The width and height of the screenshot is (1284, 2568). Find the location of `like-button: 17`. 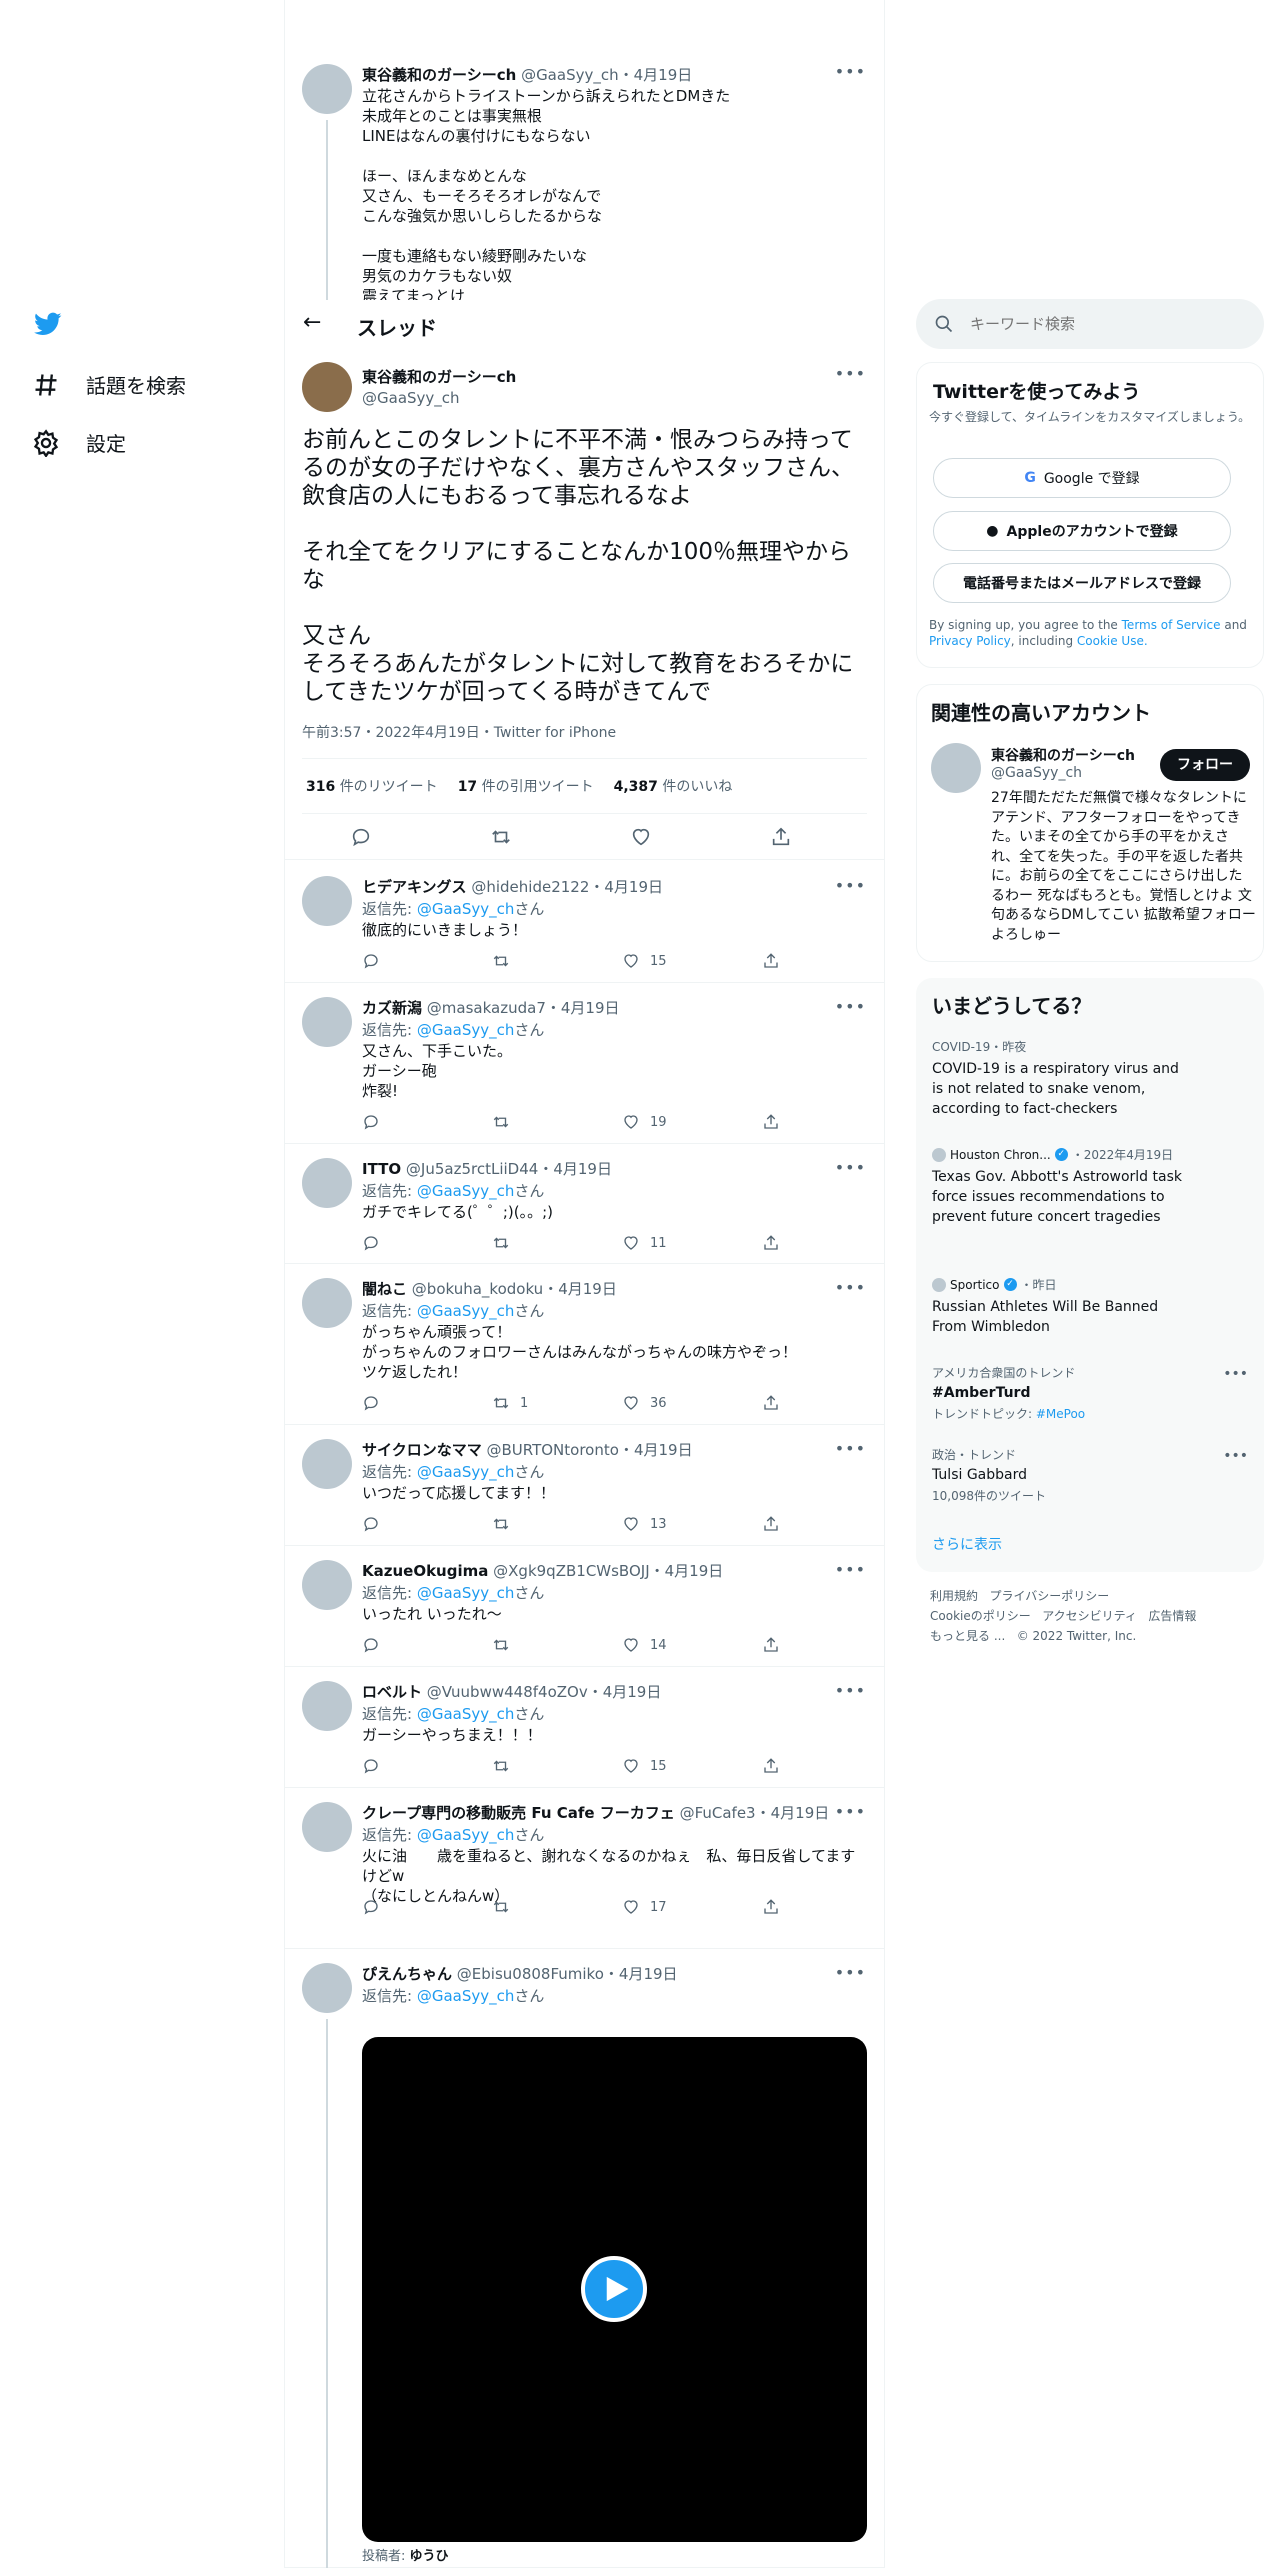

like-button: 17 is located at coordinates (644, 1907).